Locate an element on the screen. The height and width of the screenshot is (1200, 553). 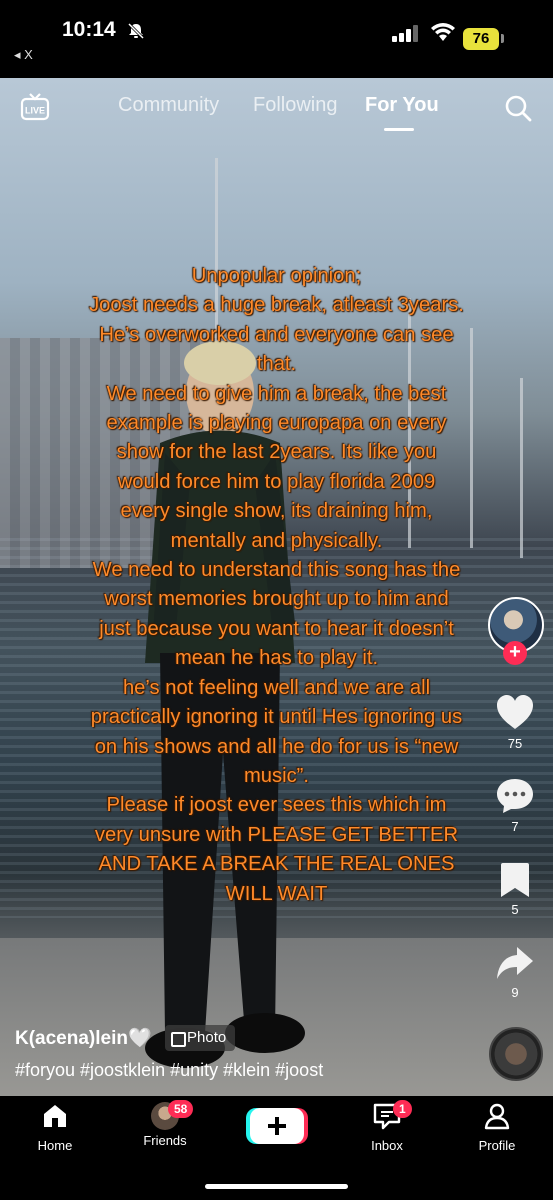
photo-badge: Photo is located at coordinates (200, 1038).